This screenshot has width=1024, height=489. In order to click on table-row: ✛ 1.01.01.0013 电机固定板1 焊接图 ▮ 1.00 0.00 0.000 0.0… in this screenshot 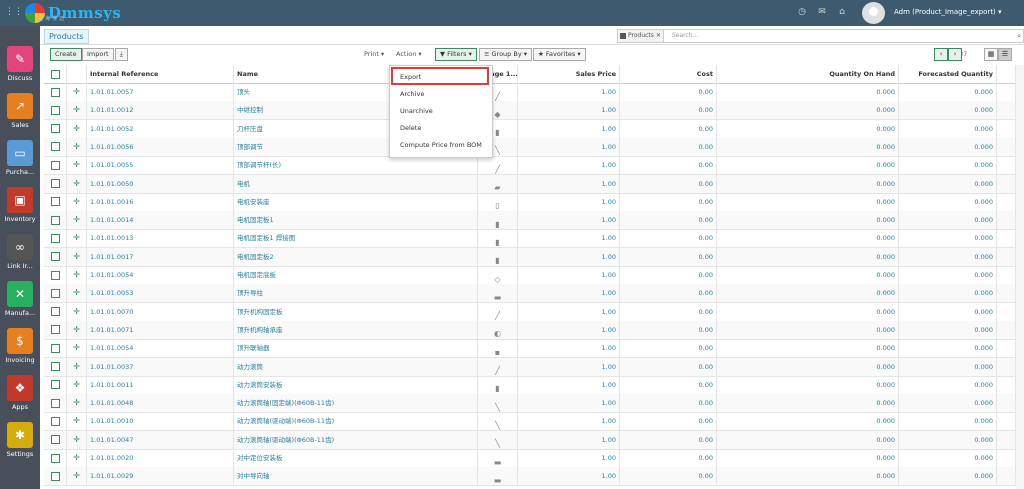, I will do `click(530, 239)`.